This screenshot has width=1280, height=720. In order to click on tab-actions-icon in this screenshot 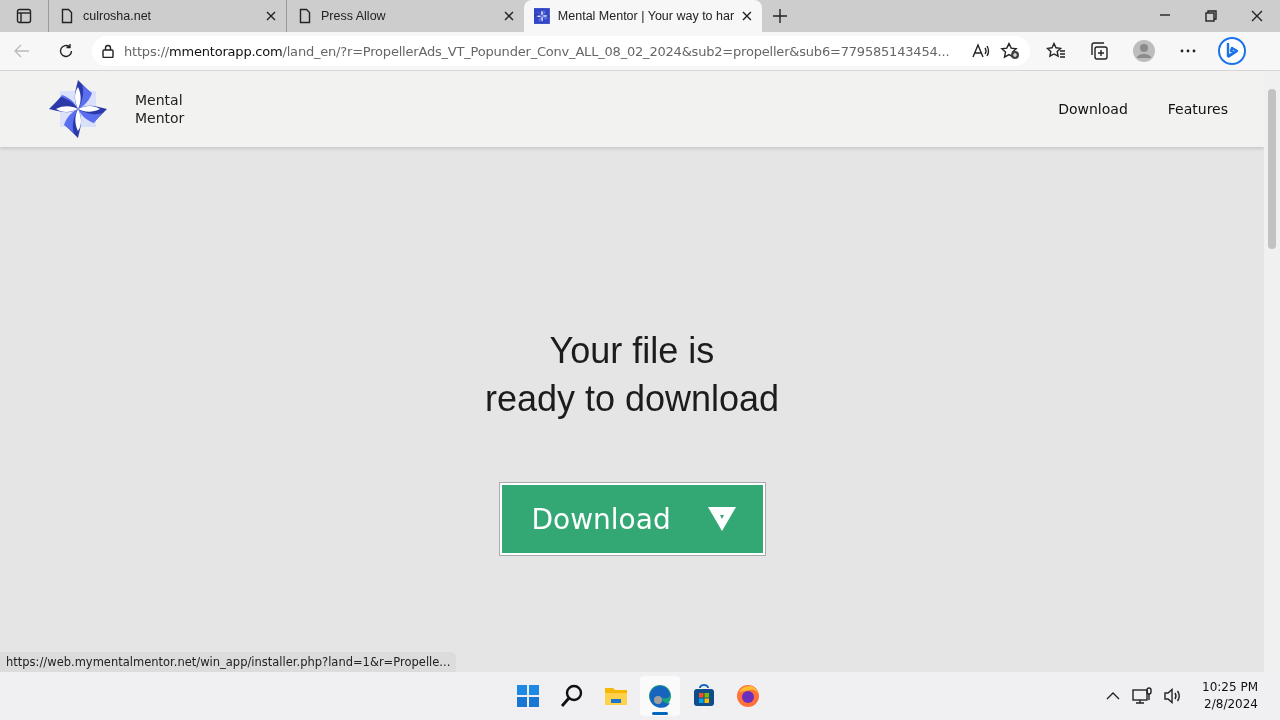, I will do `click(24, 16)`.